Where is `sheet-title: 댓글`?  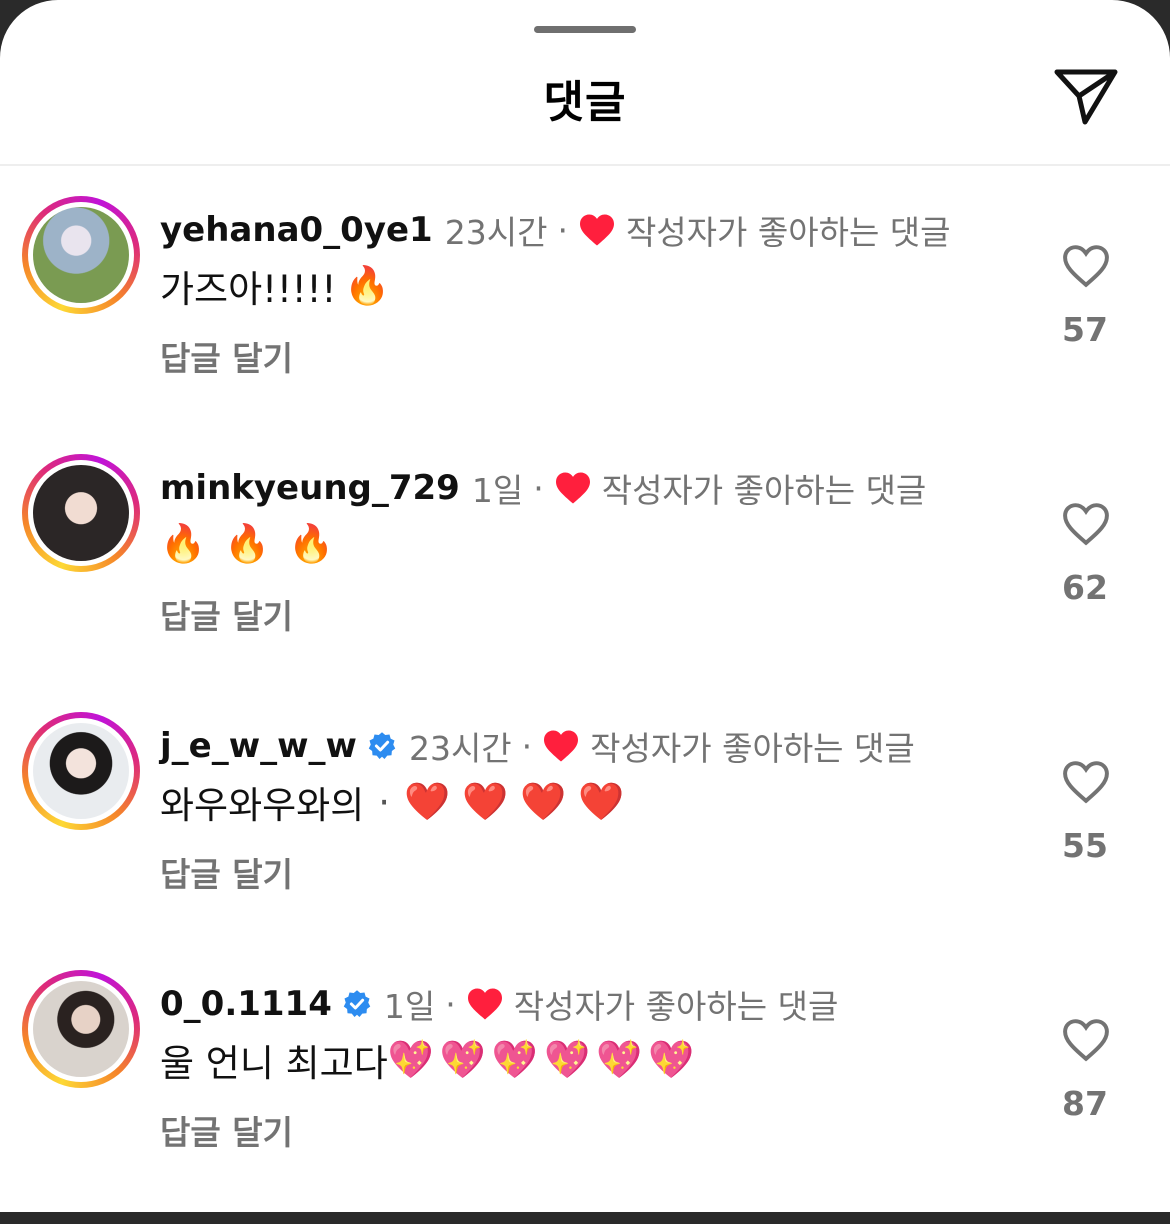 sheet-title: 댓글 is located at coordinates (585, 102).